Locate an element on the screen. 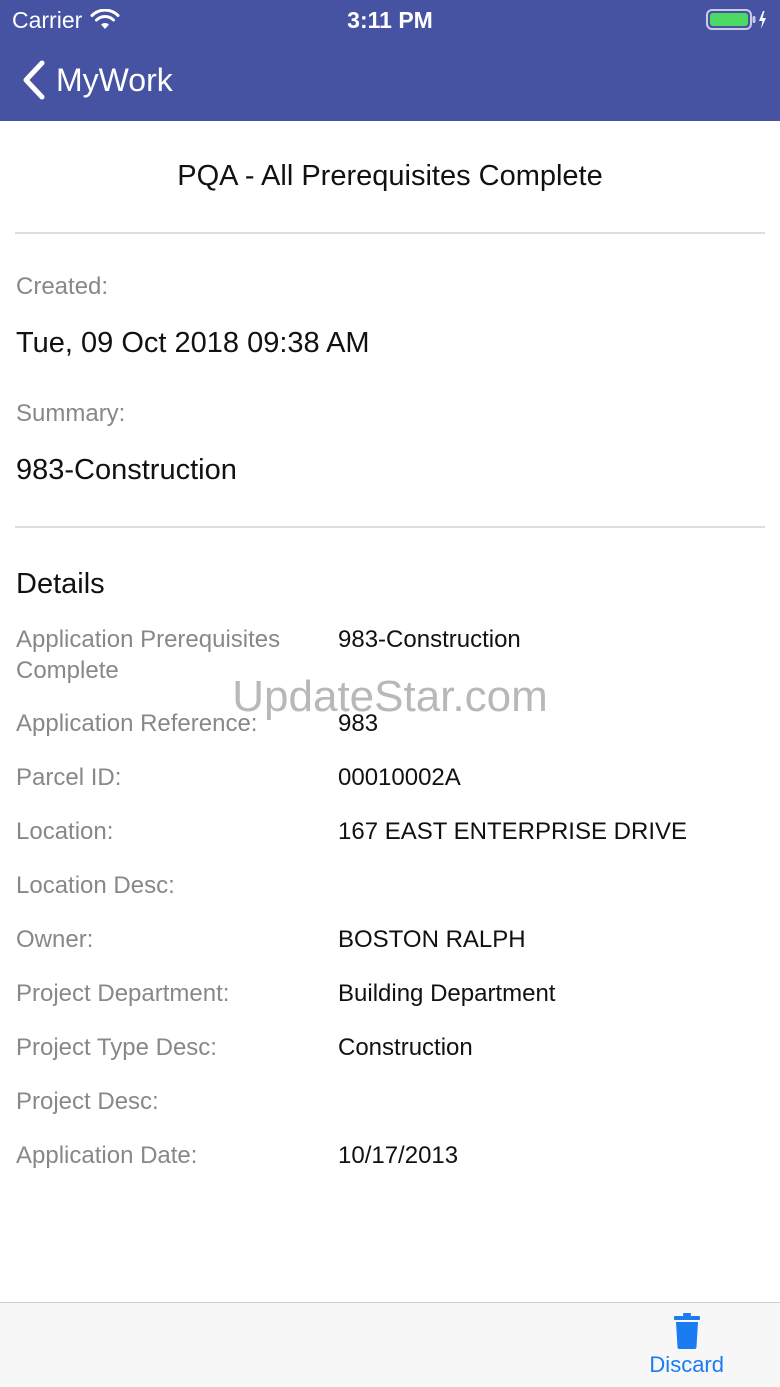 This screenshot has height=1387, width=780. detail-row-owner: Owner: BOSTON RALPH is located at coordinates (391, 951).